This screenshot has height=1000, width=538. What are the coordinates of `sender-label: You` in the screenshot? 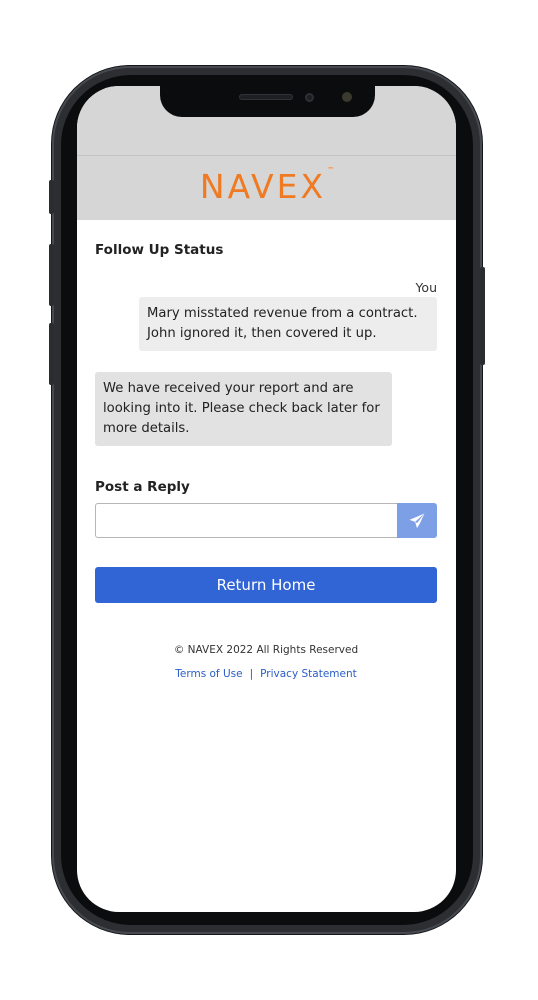 It's located at (426, 287).